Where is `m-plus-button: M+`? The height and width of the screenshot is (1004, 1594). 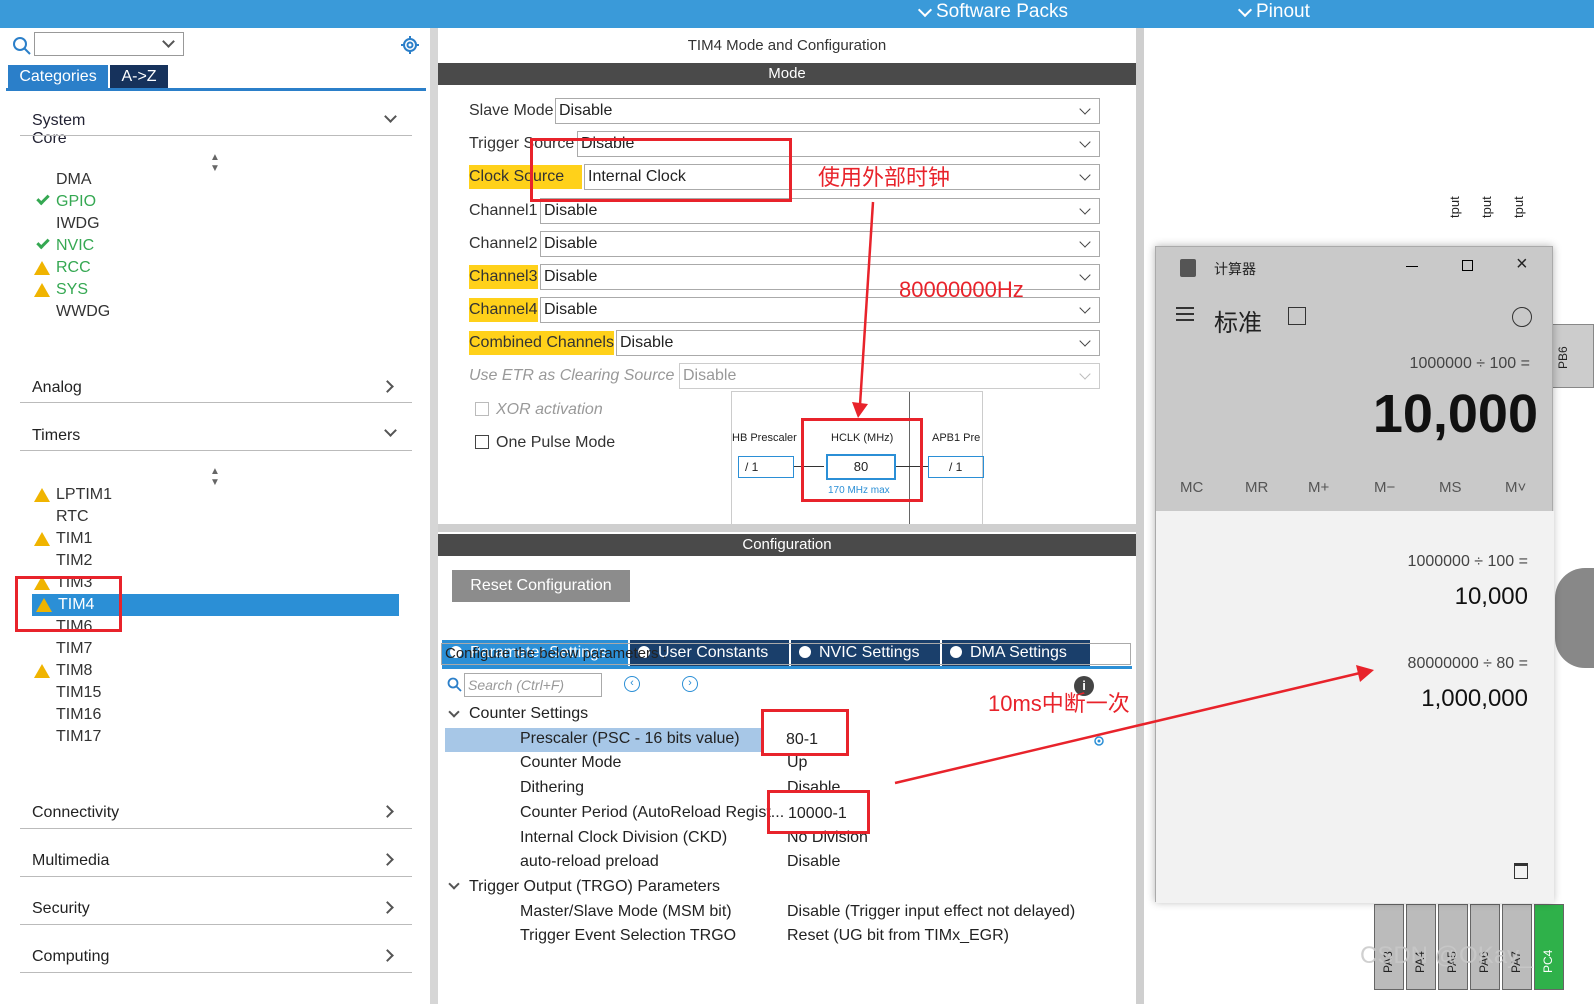
m-plus-button: M+ is located at coordinates (1318, 487).